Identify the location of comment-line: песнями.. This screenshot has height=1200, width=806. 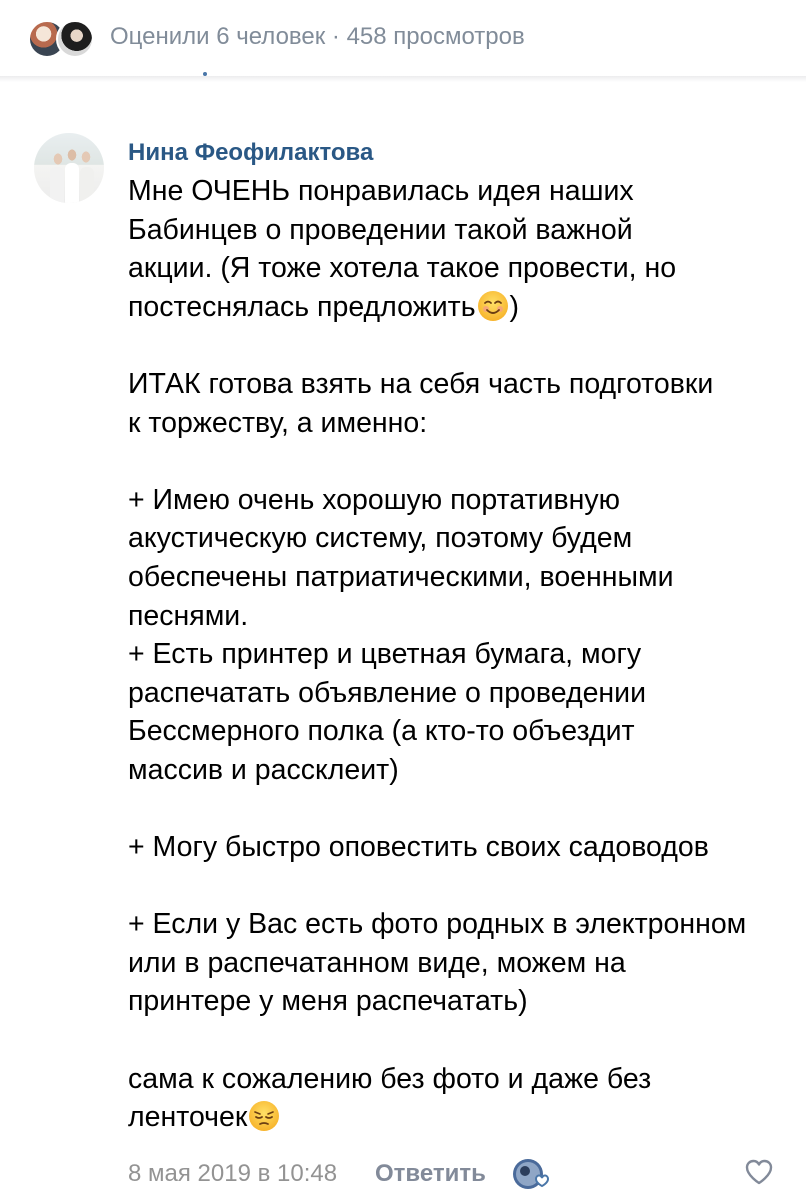
(188, 615).